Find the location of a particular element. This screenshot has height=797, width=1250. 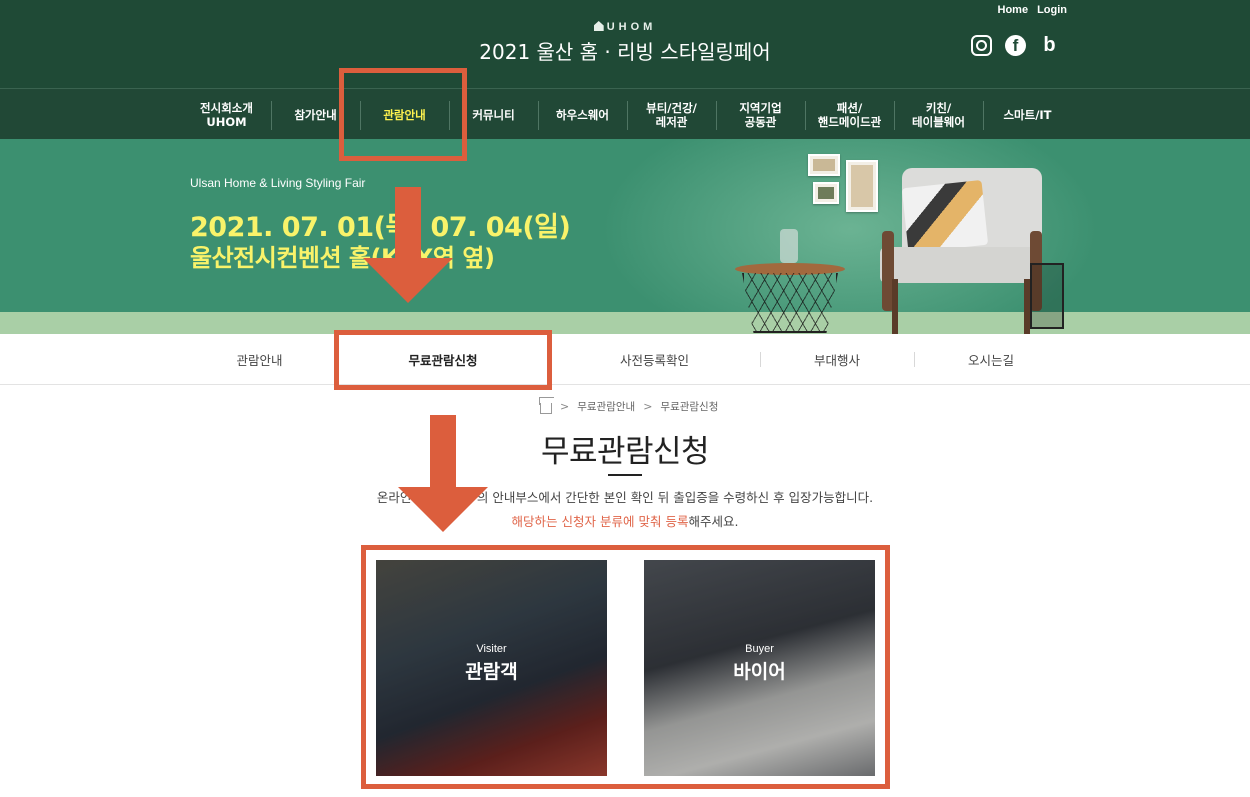

side-table-base is located at coordinates (790, 303).